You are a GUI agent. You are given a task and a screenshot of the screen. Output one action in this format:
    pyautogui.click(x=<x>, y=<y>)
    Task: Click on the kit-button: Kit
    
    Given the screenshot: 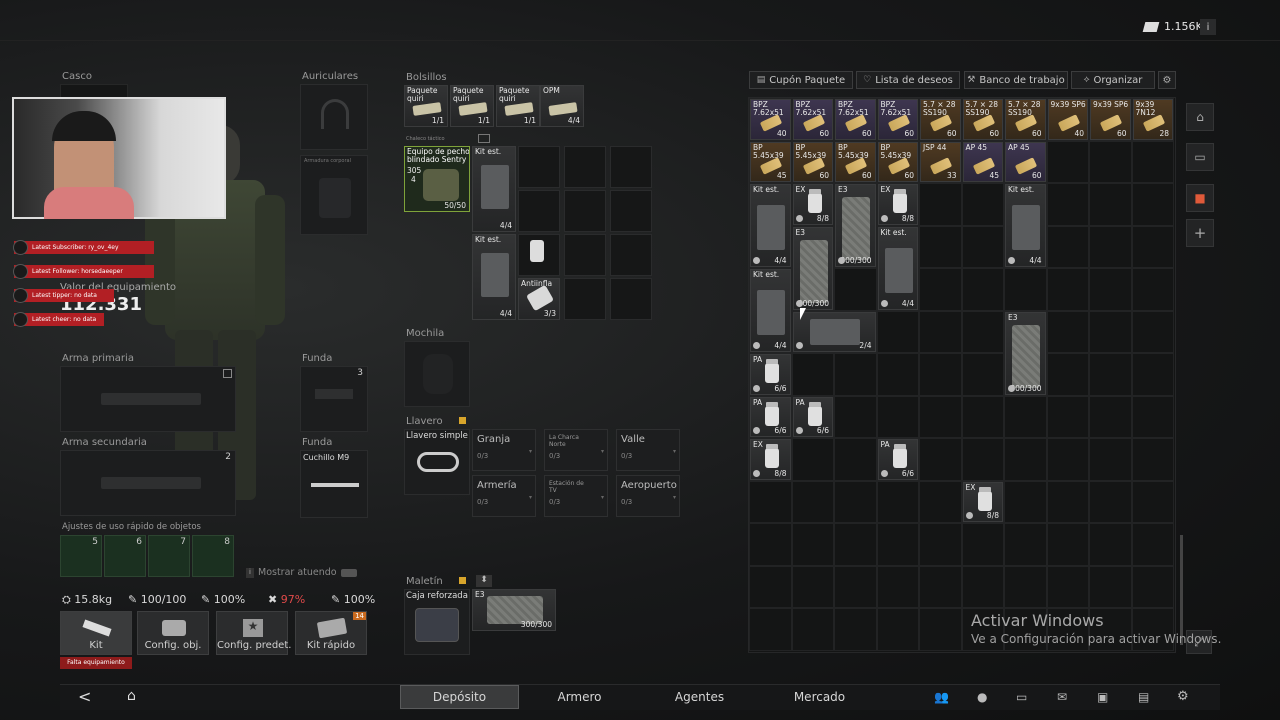 What is the action you would take?
    pyautogui.click(x=96, y=633)
    